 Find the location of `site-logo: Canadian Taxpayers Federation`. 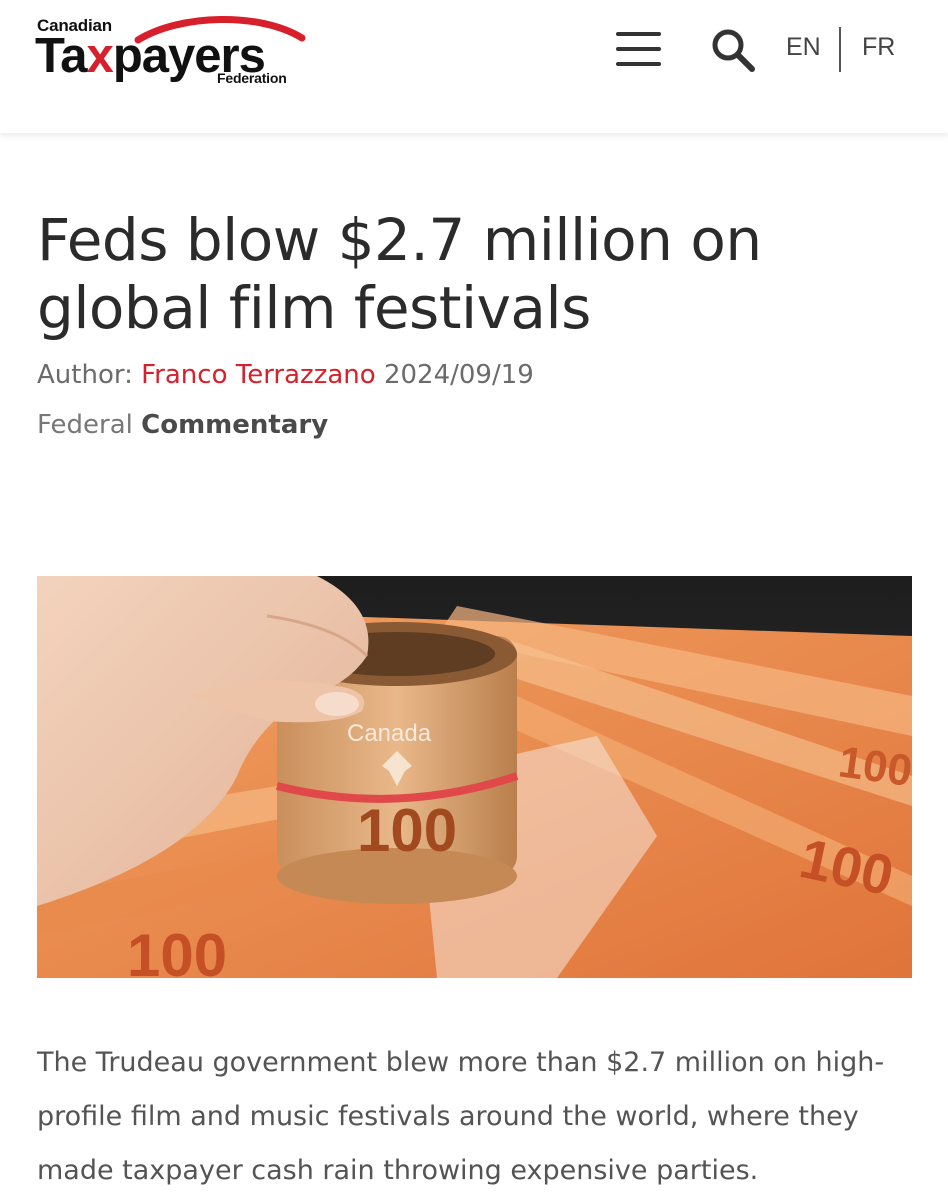

site-logo: Canadian Taxpayers Federation is located at coordinates (170, 52).